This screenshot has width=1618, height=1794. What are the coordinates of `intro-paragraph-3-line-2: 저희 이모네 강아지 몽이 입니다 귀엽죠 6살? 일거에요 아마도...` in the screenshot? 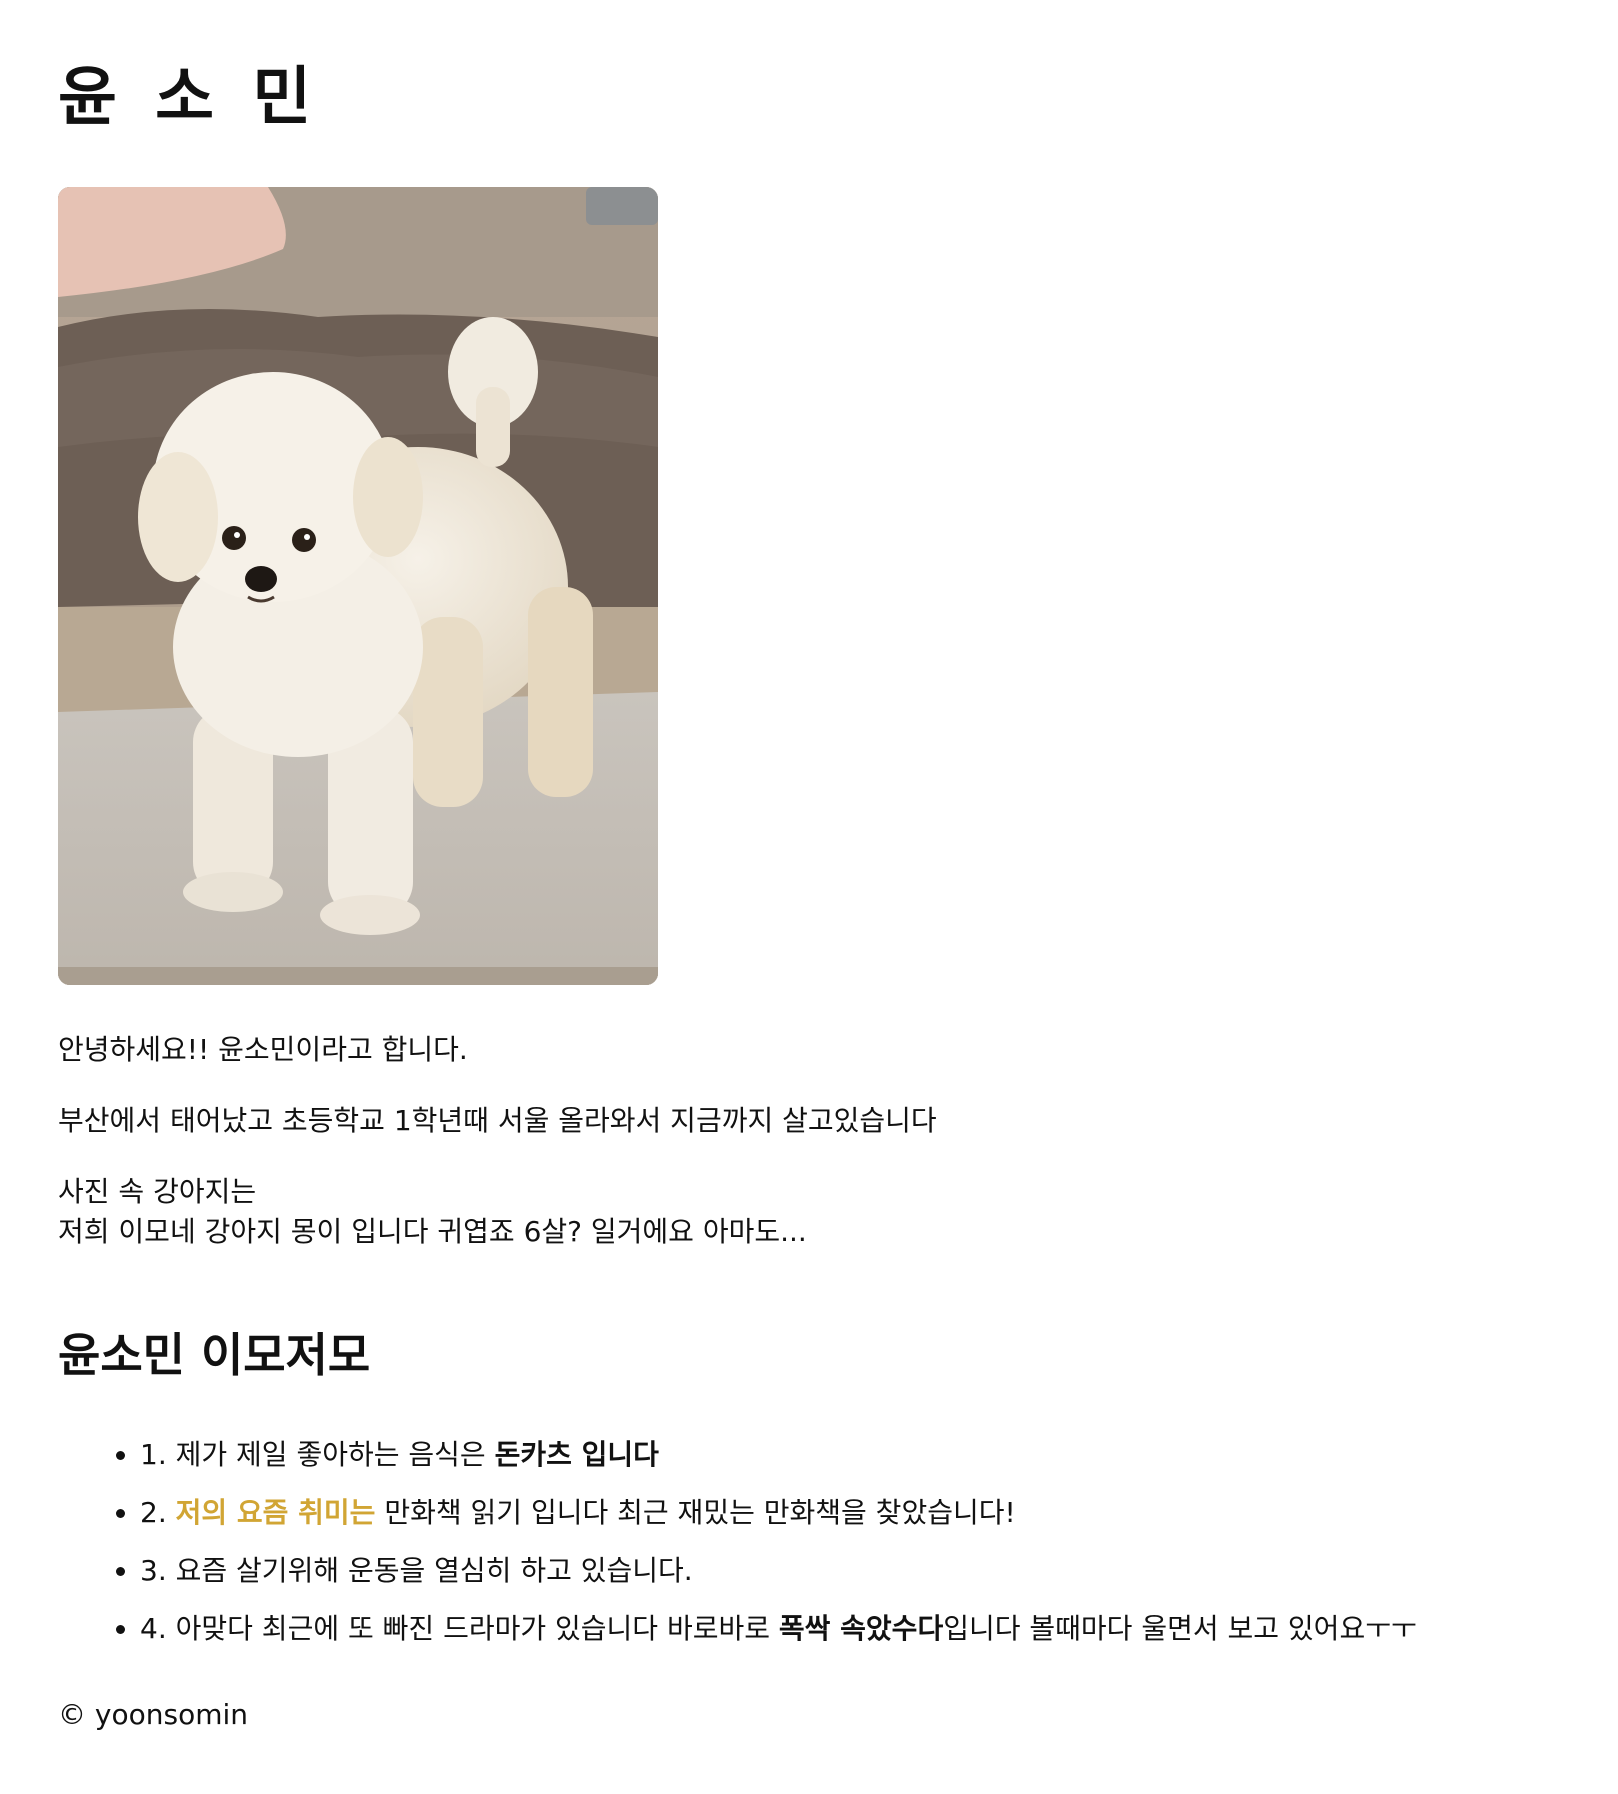 It's located at (432, 1231).